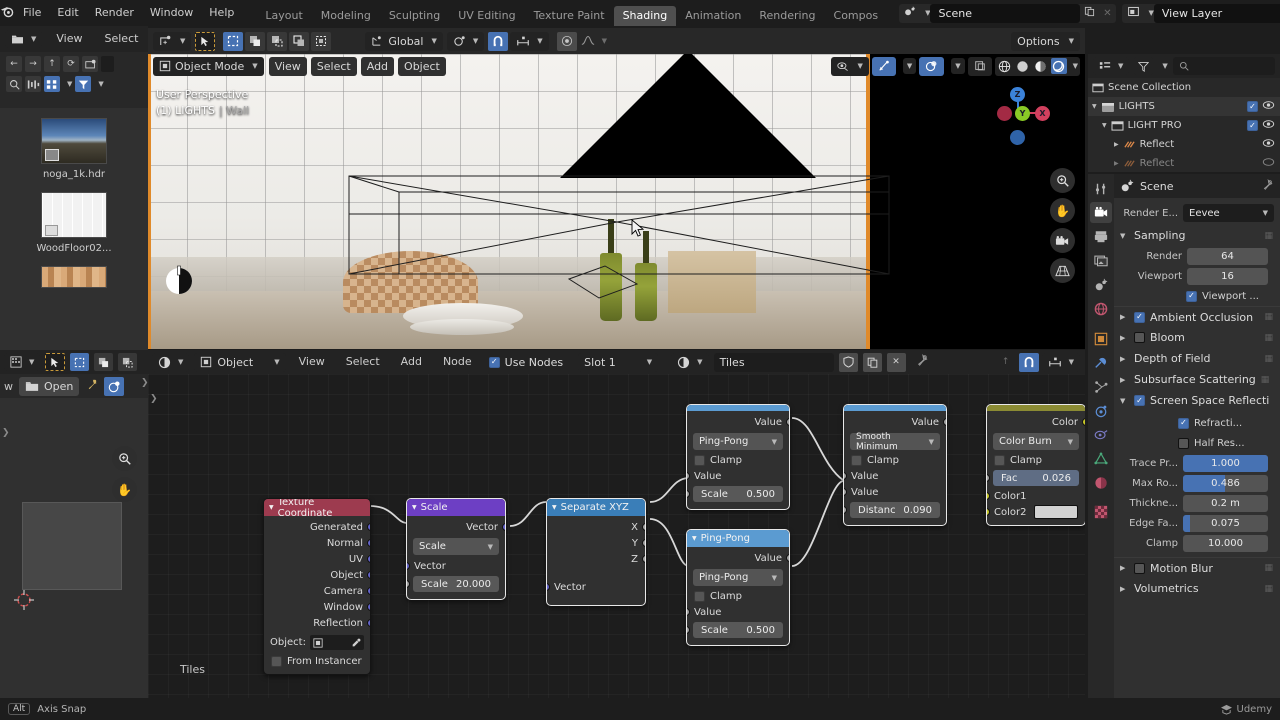 This screenshot has height=720, width=1280. I want to click on scene-selector: ▼ Scene ✕, so click(1008, 13).